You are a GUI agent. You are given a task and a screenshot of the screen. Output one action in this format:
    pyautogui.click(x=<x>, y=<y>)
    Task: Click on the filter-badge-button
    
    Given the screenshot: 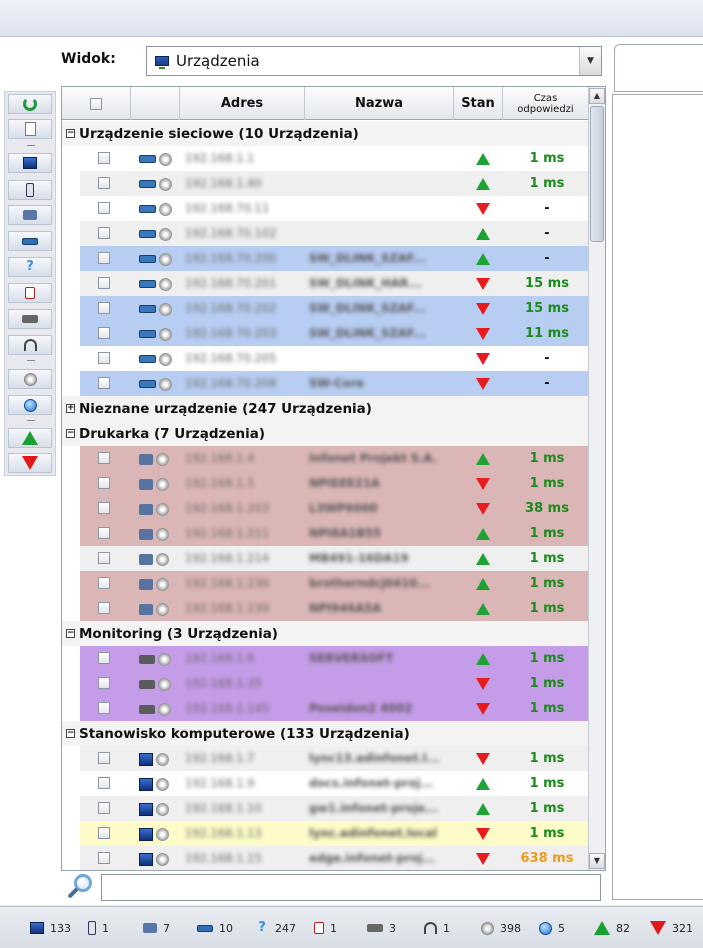 What is the action you would take?
    pyautogui.click(x=30, y=293)
    